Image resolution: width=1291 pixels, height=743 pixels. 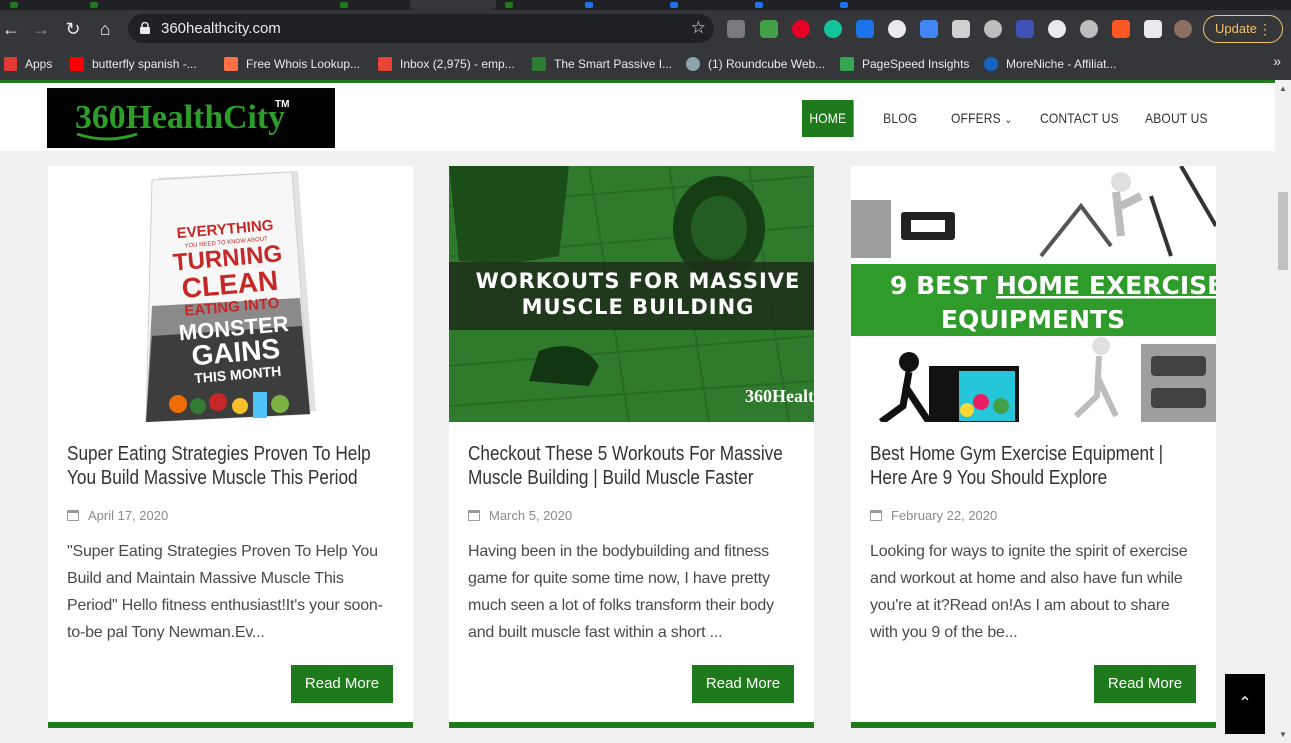 What do you see at coordinates (145, 28) in the screenshot?
I see `lock-icon` at bounding box center [145, 28].